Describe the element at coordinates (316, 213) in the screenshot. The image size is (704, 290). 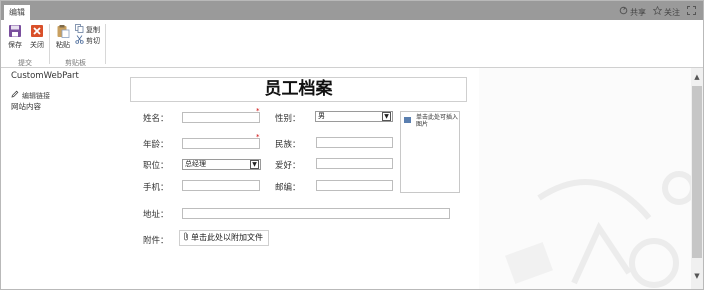
I see `address-input` at that location.